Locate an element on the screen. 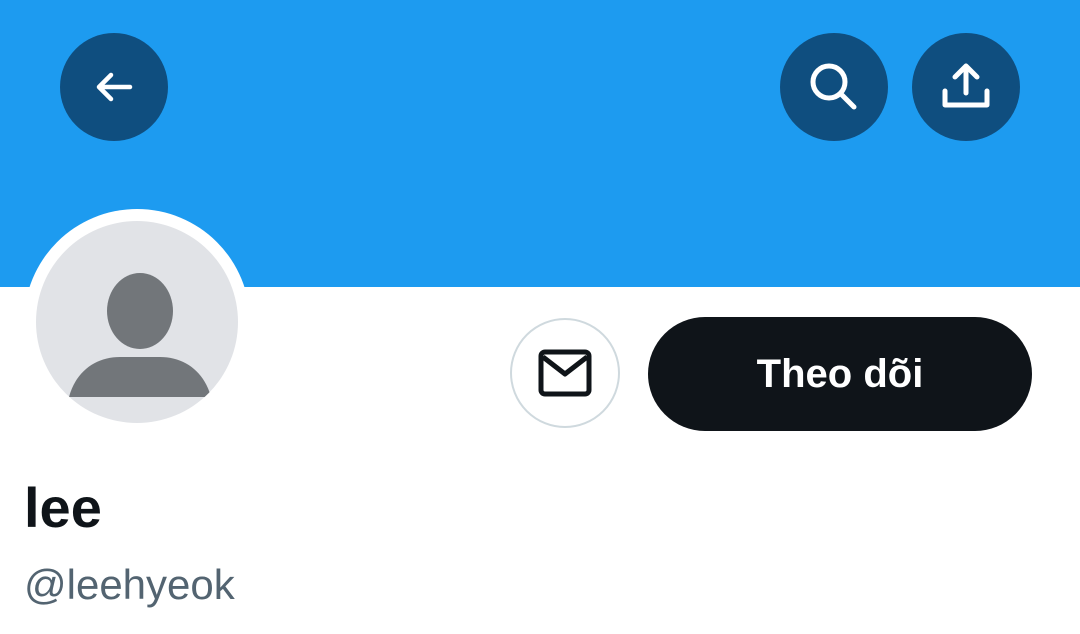 The image size is (1080, 634). search-button is located at coordinates (834, 87).